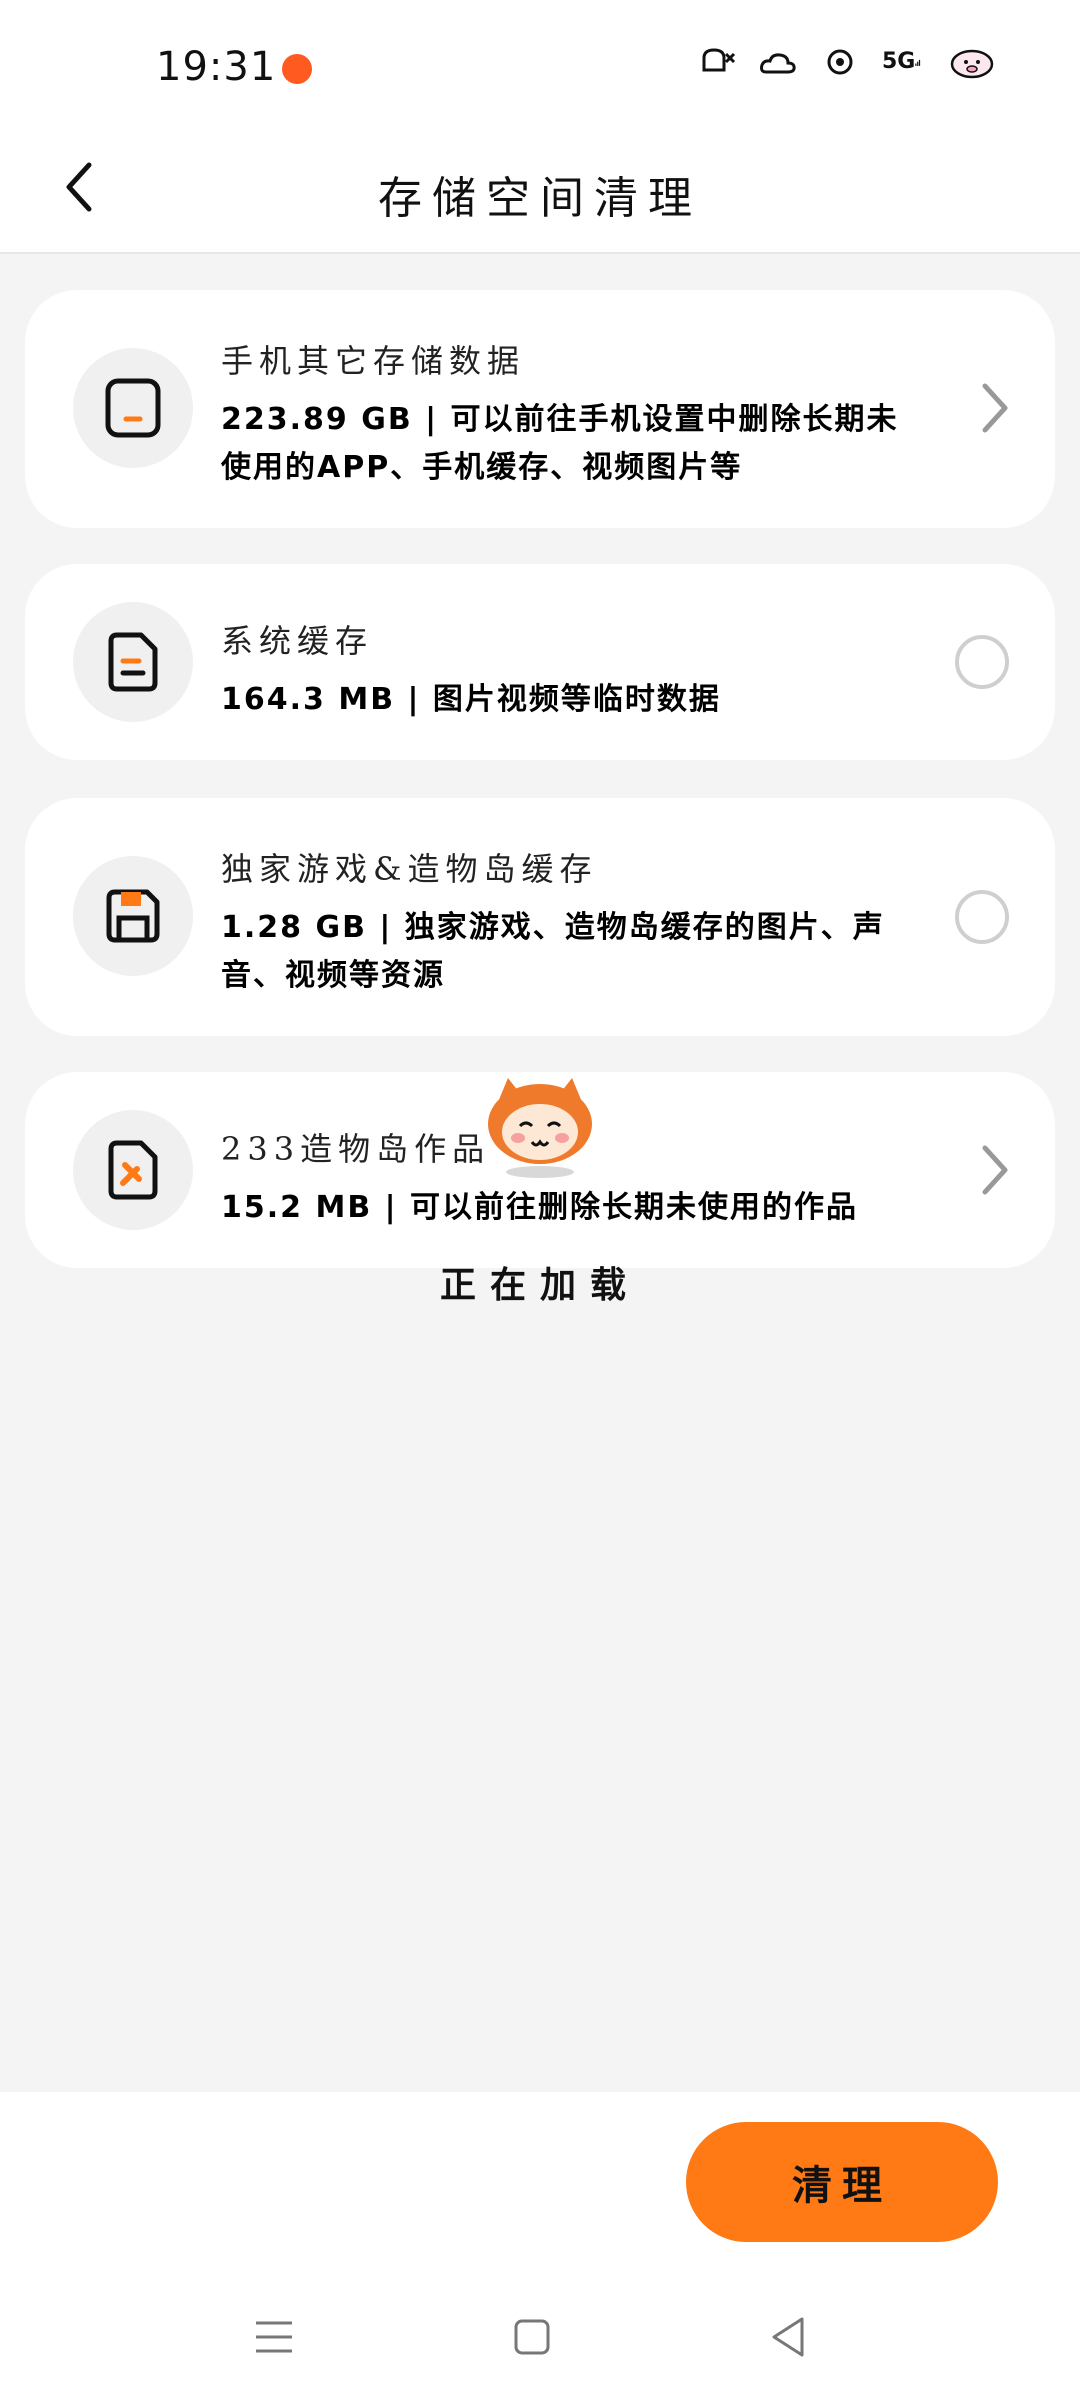 Image resolution: width=1080 pixels, height=2400 pixels. I want to click on battery-pig-icon, so click(972, 62).